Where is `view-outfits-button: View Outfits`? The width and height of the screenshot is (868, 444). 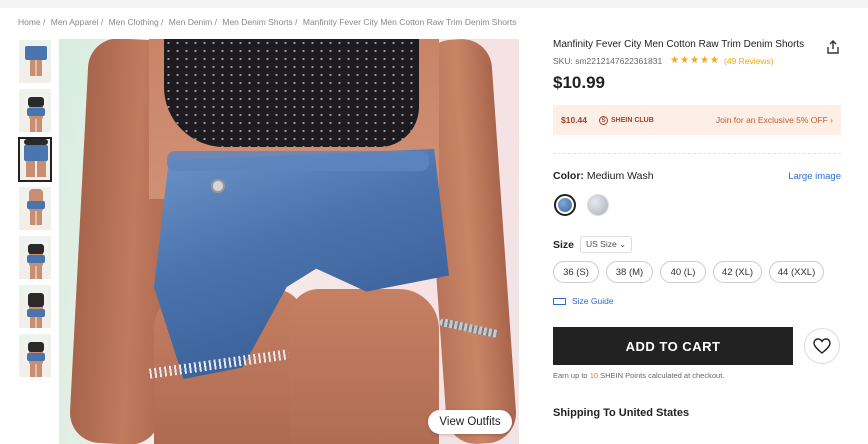
view-outfits-button: View Outfits is located at coordinates (470, 422).